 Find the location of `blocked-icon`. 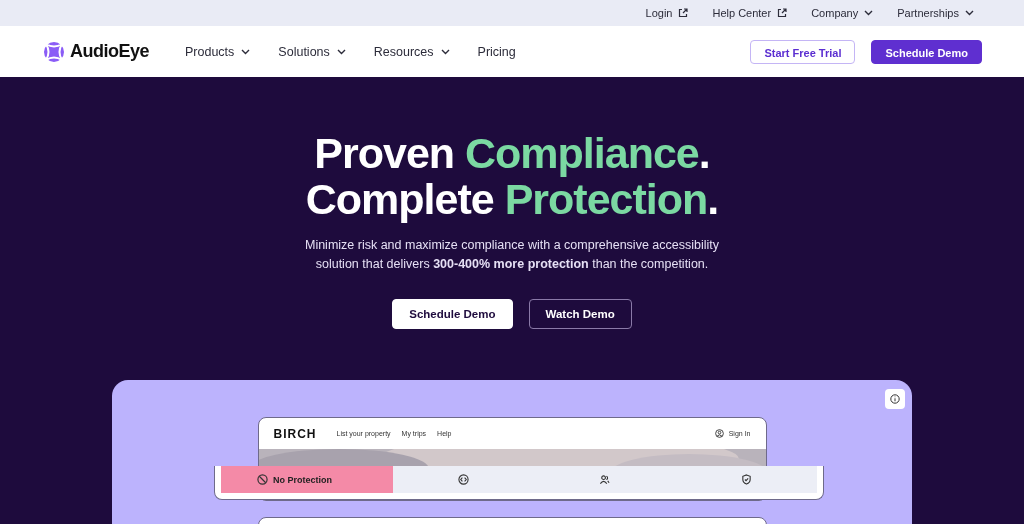

blocked-icon is located at coordinates (262, 479).